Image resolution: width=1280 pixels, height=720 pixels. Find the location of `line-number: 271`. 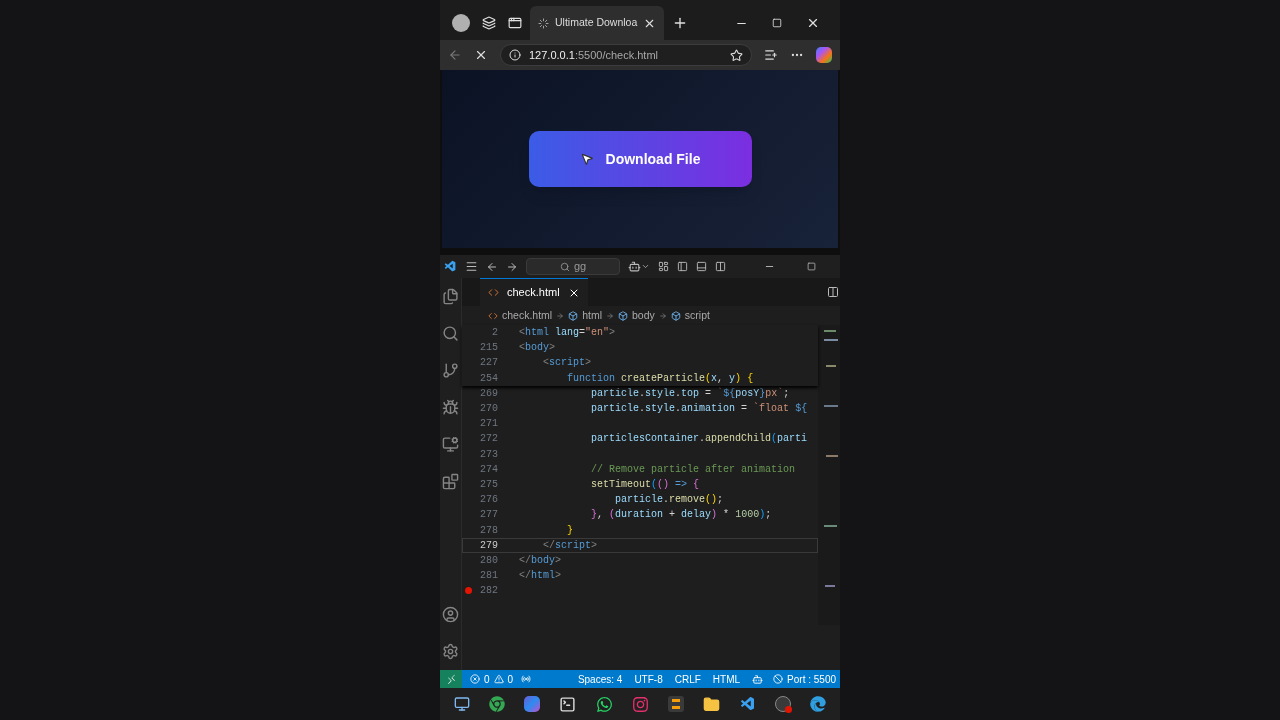

line-number: 271 is located at coordinates (488, 424).